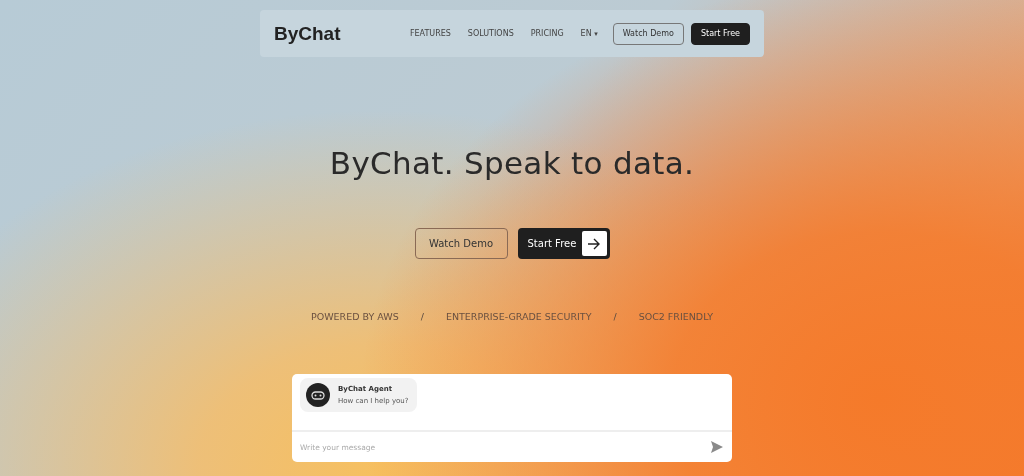  Describe the element at coordinates (355, 316) in the screenshot. I see `trust-label: POWERED BY AWS` at that location.